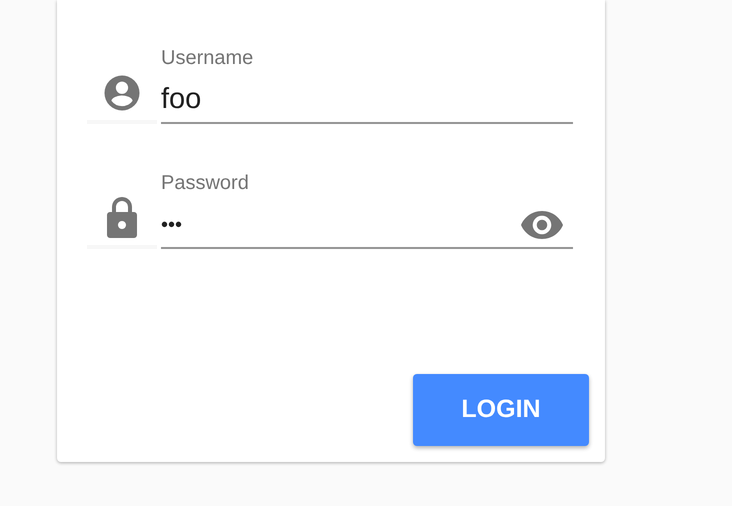  What do you see at coordinates (205, 183) in the screenshot?
I see `field-label: Password` at bounding box center [205, 183].